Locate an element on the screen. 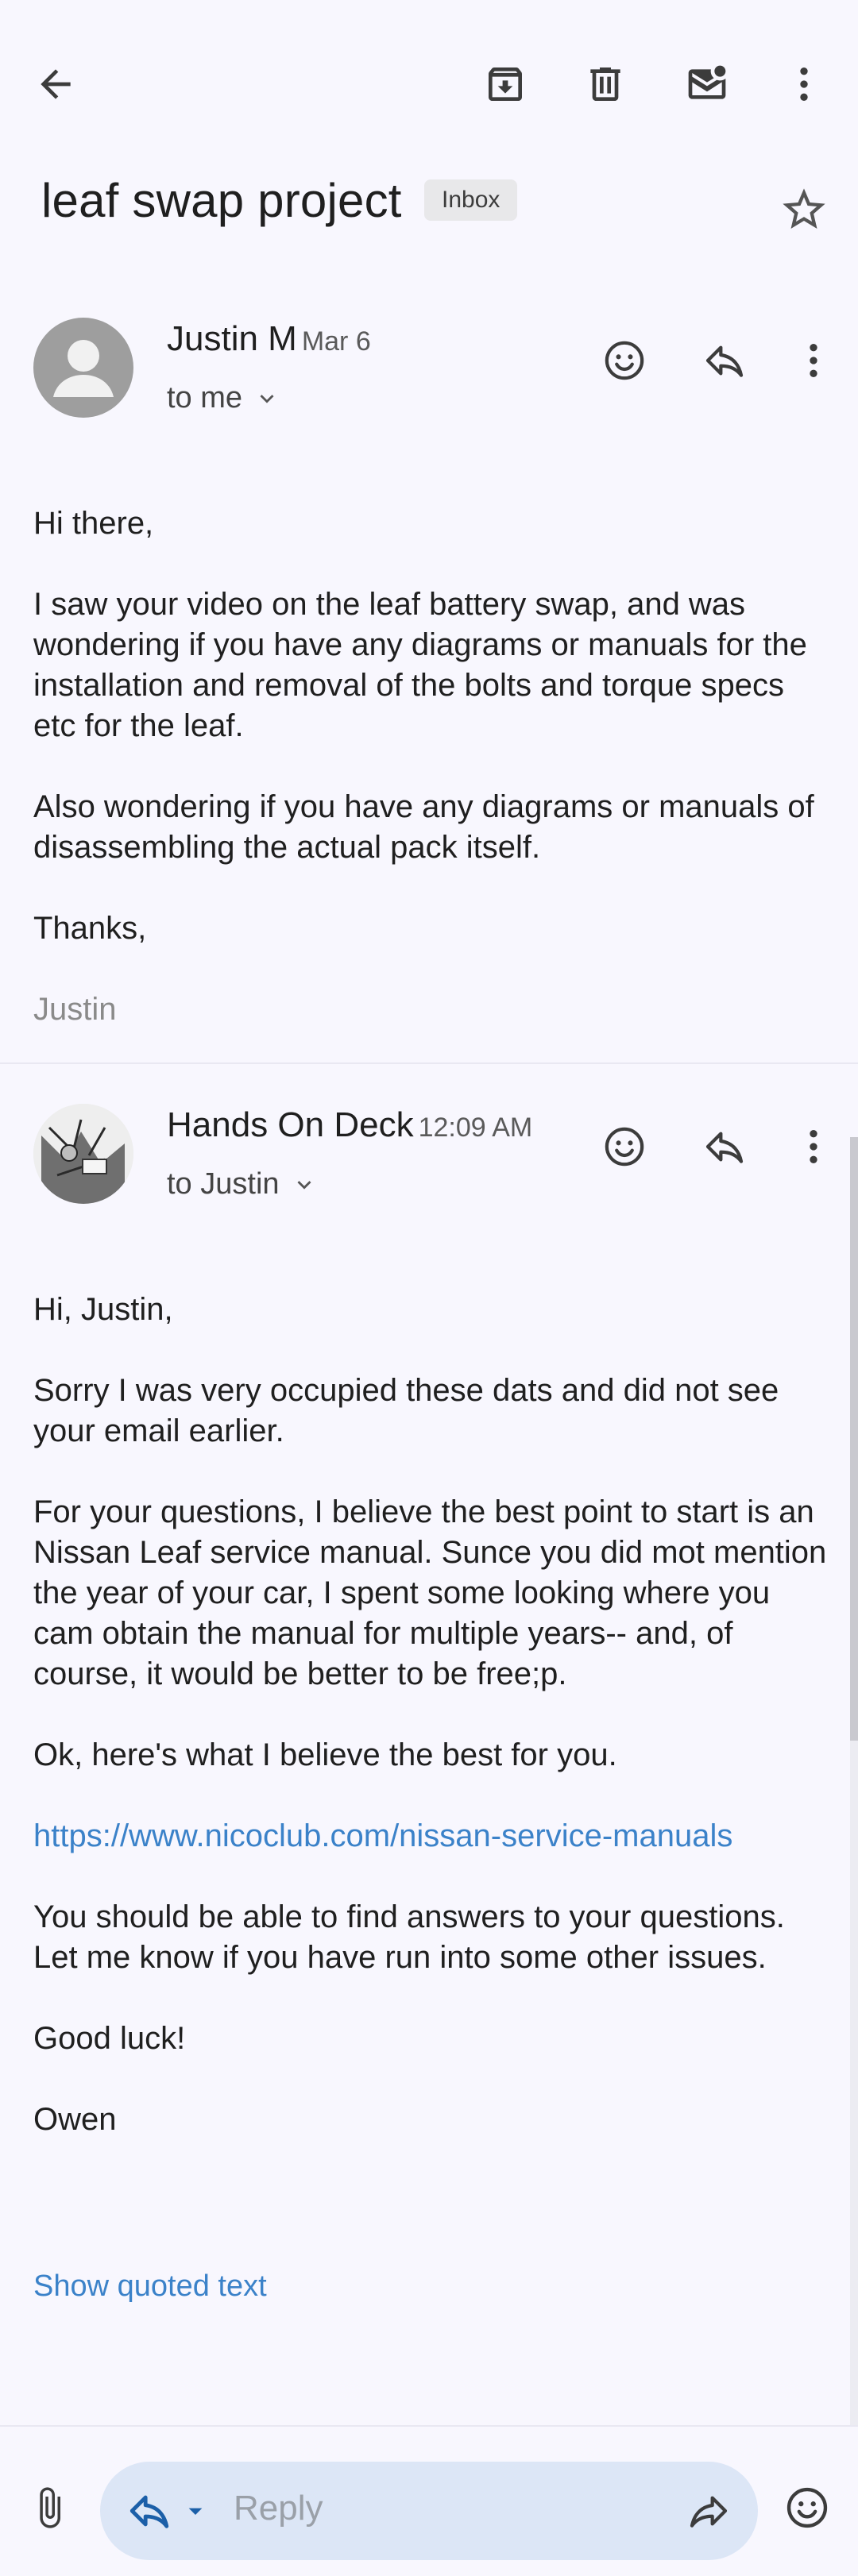  recipient-text: to me is located at coordinates (205, 398).